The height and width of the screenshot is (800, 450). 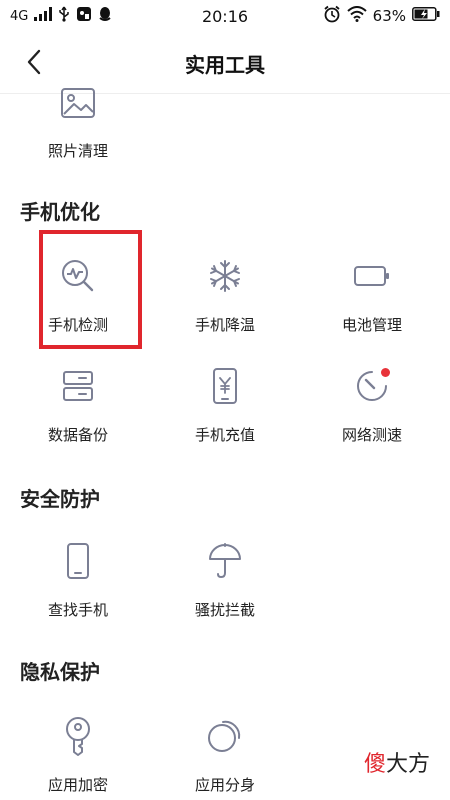 What do you see at coordinates (77, 325) in the screenshot?
I see `tool-label: 手机检测` at bounding box center [77, 325].